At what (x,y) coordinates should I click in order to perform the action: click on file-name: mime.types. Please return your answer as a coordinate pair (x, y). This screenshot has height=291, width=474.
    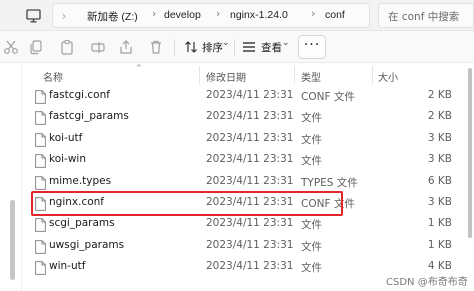
    Looking at the image, I should click on (80, 180).